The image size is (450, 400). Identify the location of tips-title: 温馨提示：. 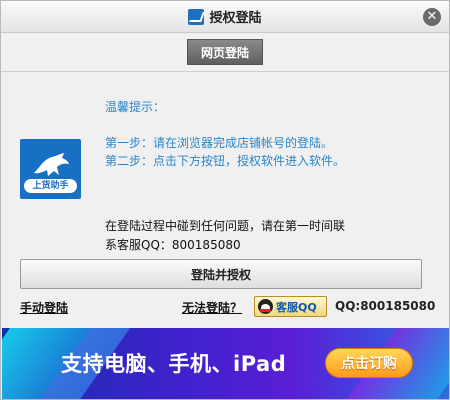
(135, 107).